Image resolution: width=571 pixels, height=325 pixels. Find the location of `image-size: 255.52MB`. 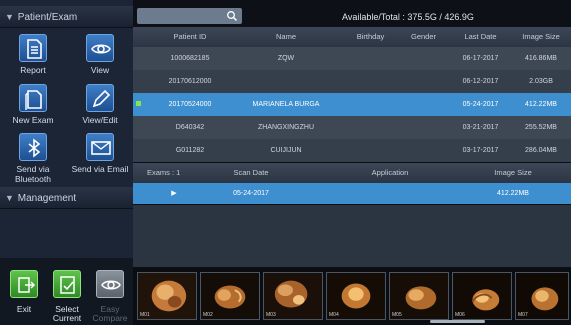

image-size: 255.52MB is located at coordinates (541, 127).